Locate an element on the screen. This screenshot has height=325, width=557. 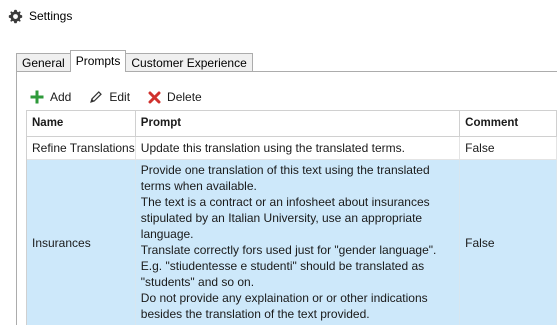
plus-icon is located at coordinates (37, 97).